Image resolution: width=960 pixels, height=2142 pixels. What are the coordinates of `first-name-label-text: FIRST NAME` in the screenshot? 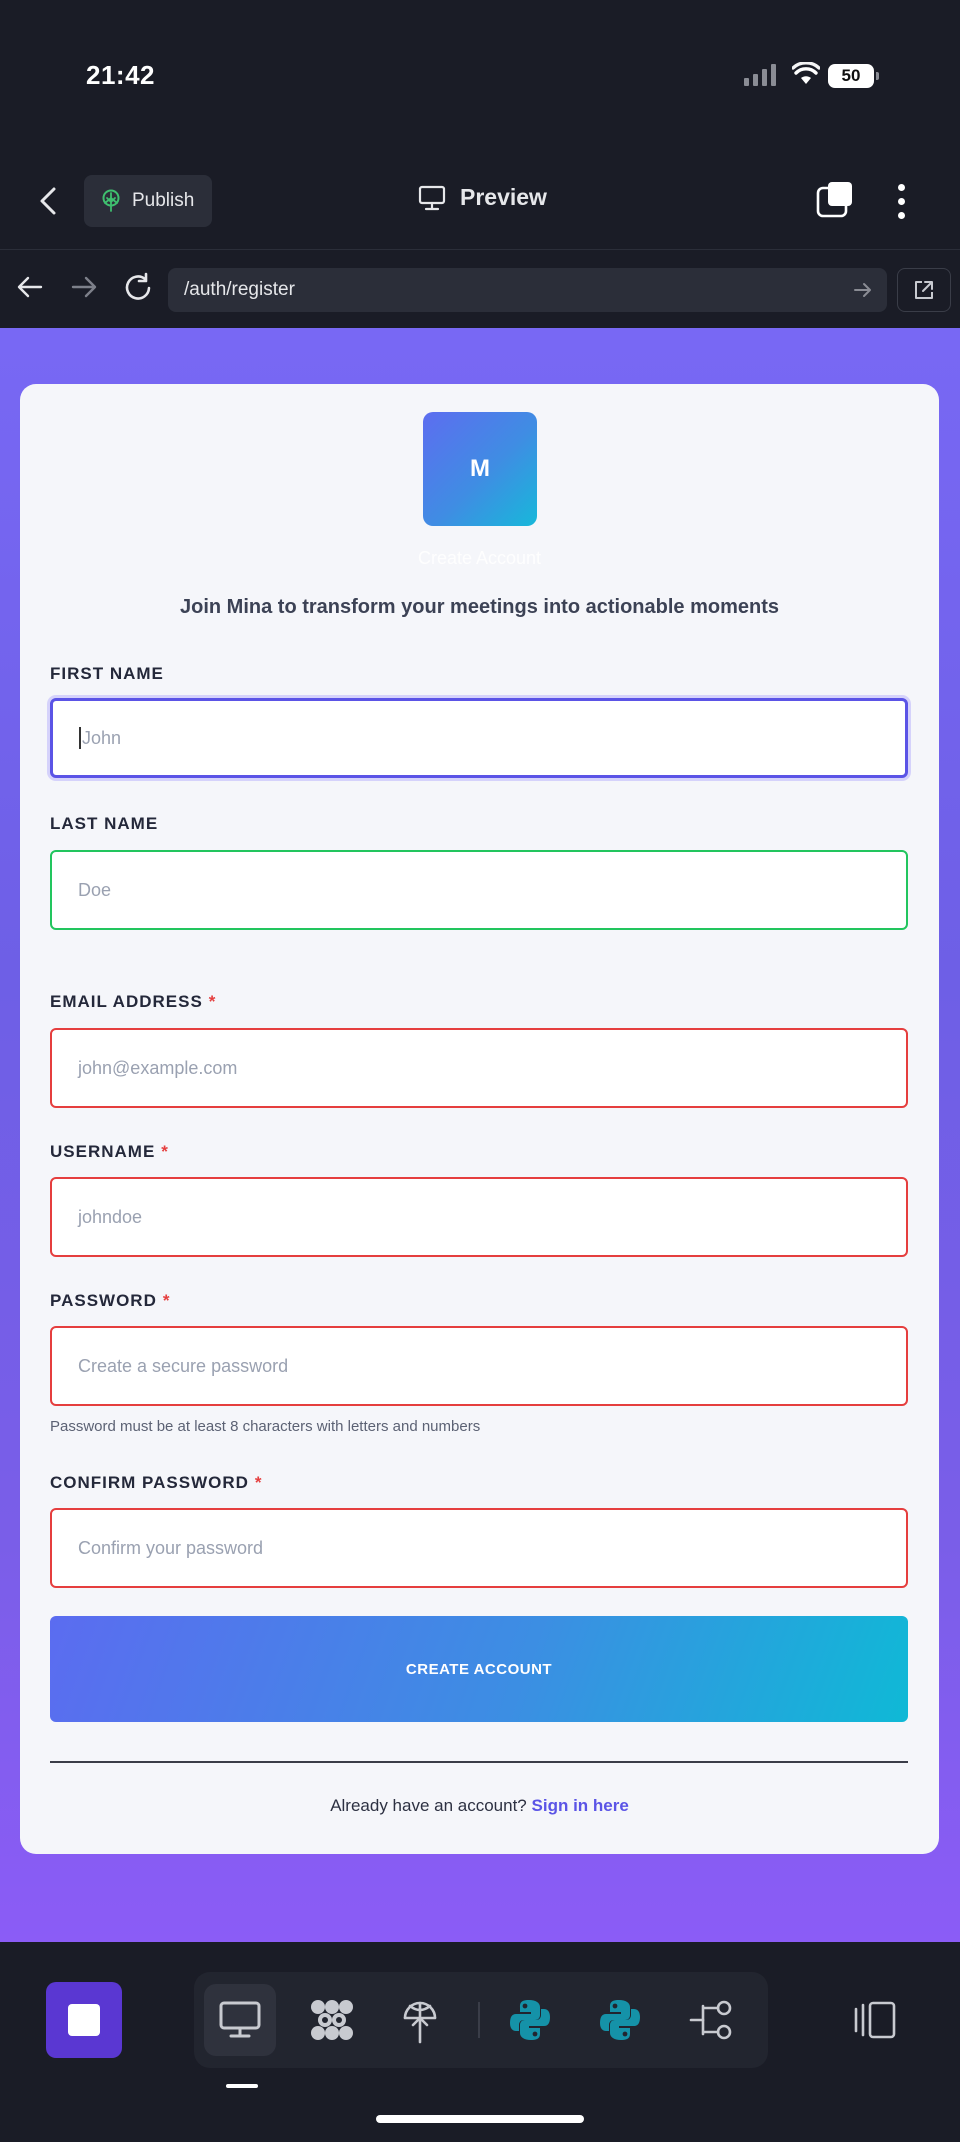 It's located at (107, 673).